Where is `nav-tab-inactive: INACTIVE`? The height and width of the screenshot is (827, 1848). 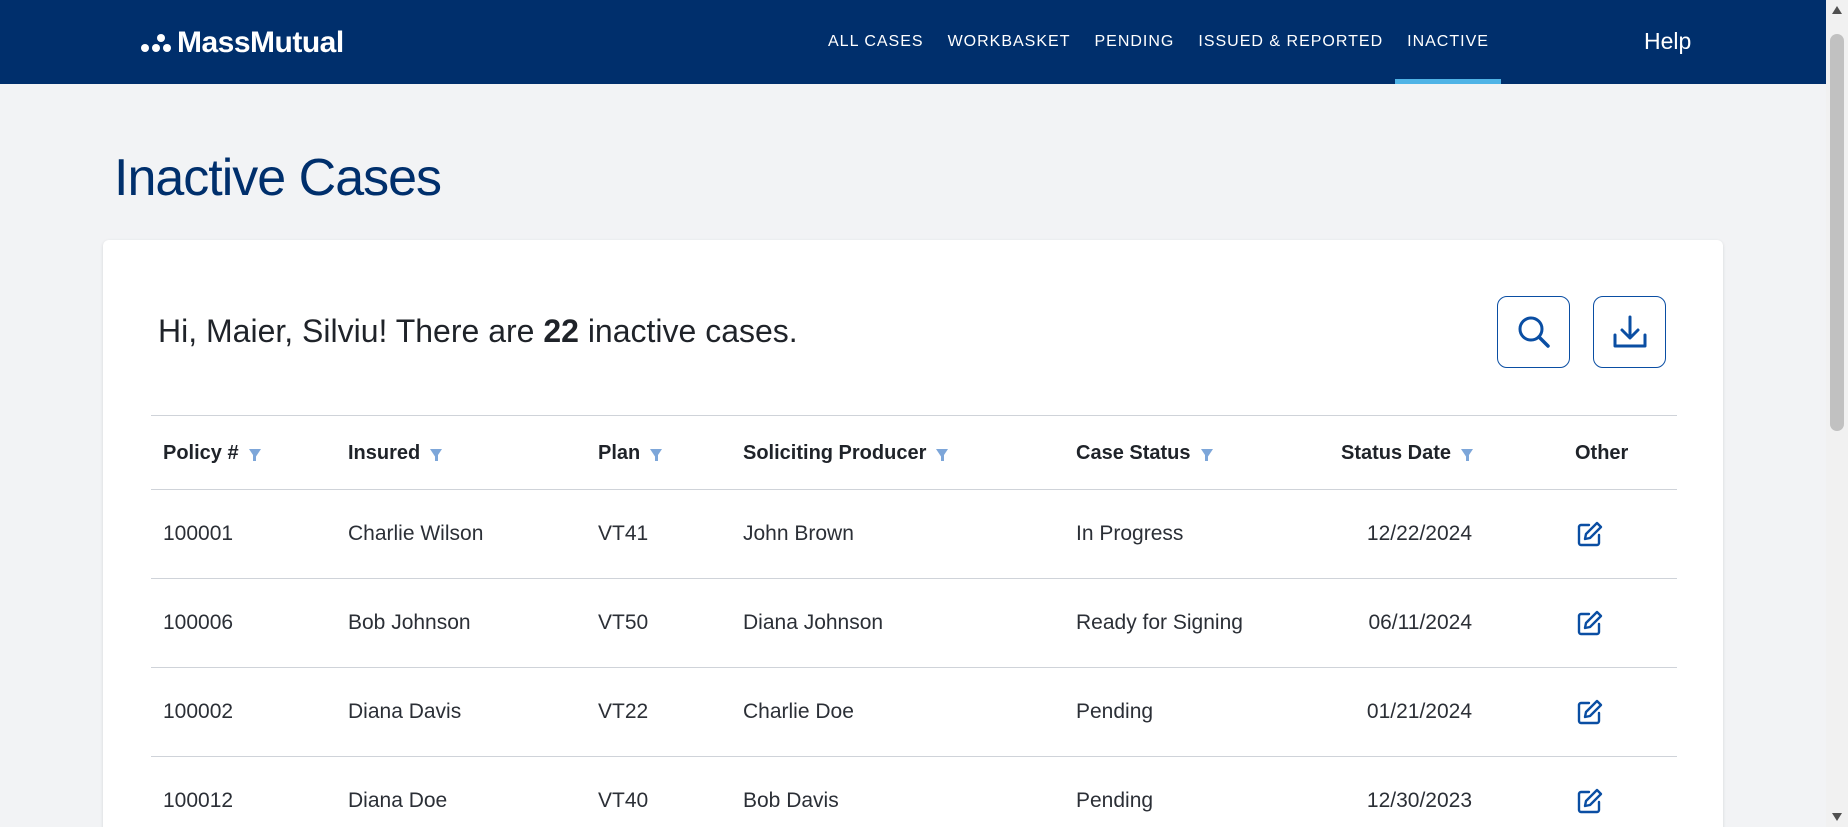
nav-tab-inactive: INACTIVE is located at coordinates (1448, 42).